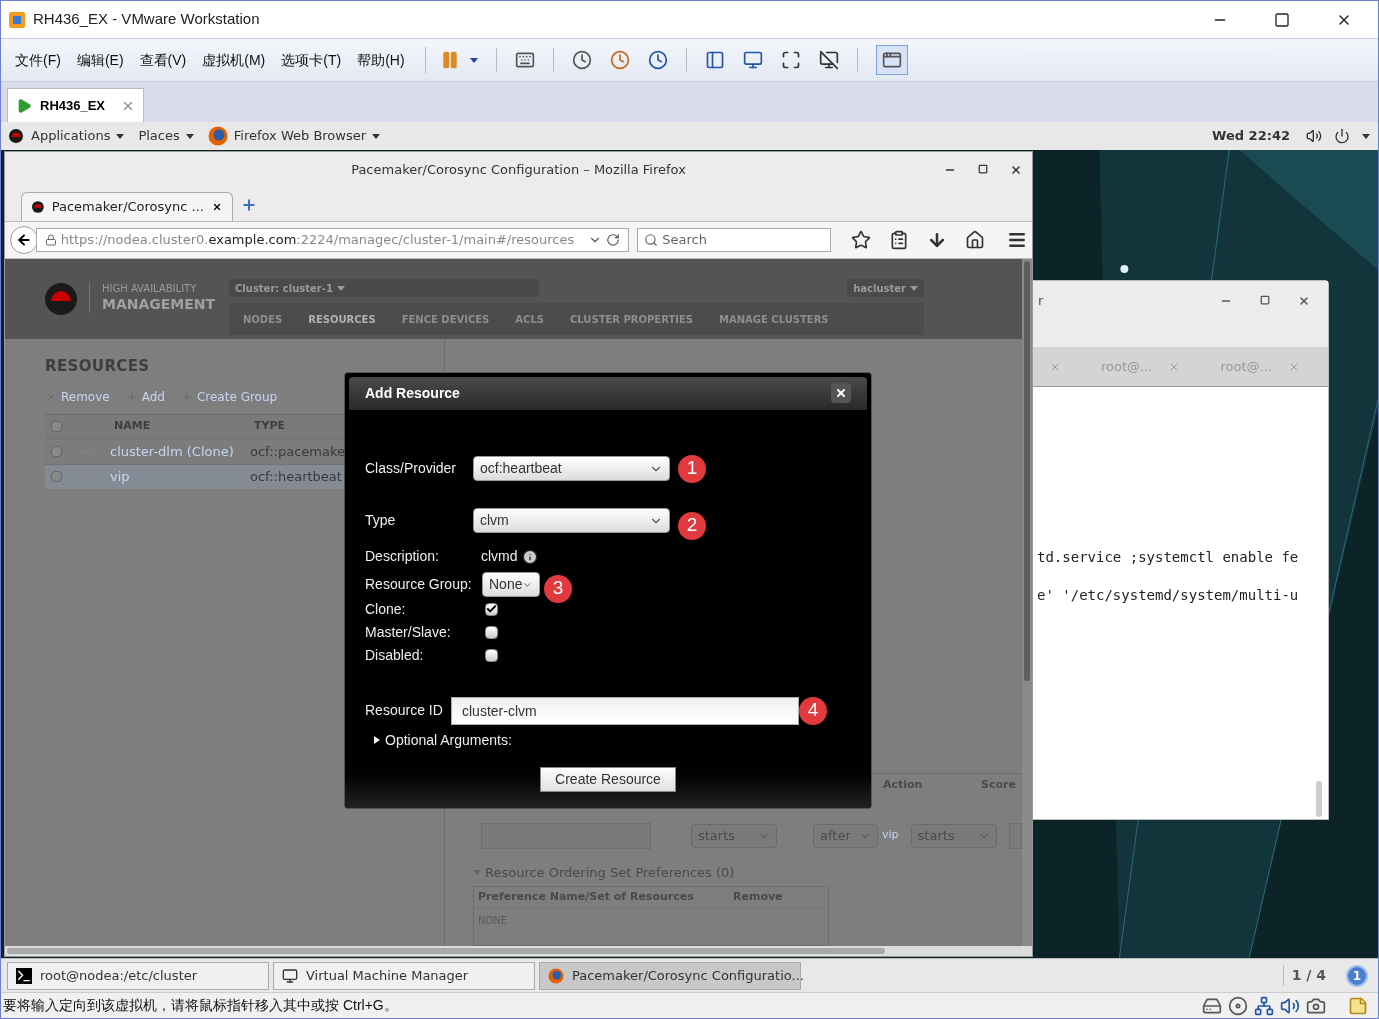 This screenshot has height=1019, width=1379. What do you see at coordinates (384, 288) in the screenshot?
I see `cluster-menu: Cluster: cluster-1` at bounding box center [384, 288].